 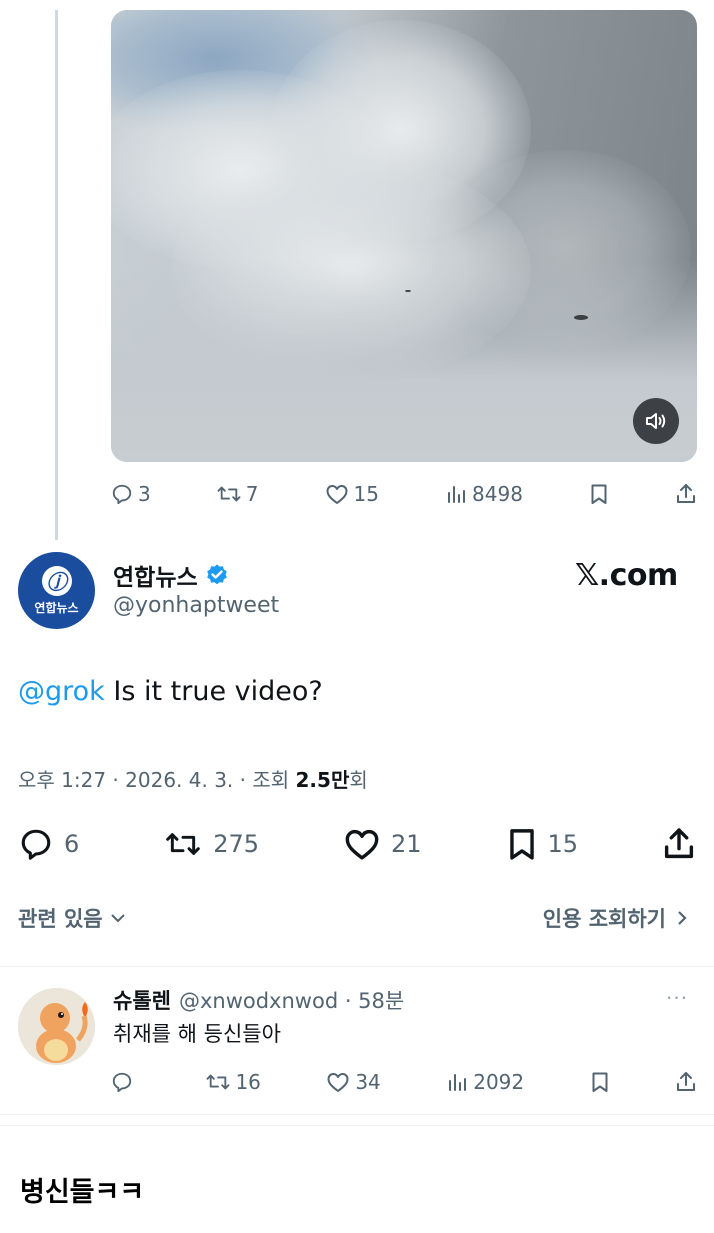 I want to click on like-count: 21, so click(x=406, y=844).